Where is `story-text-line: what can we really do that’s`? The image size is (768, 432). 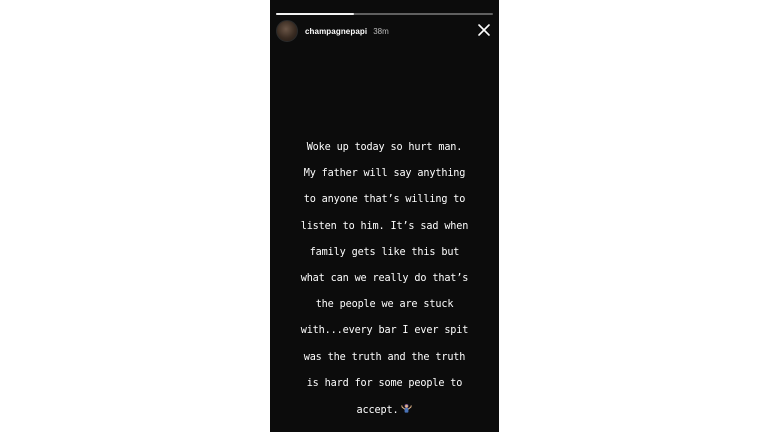
story-text-line: what can we really do that’s is located at coordinates (384, 279).